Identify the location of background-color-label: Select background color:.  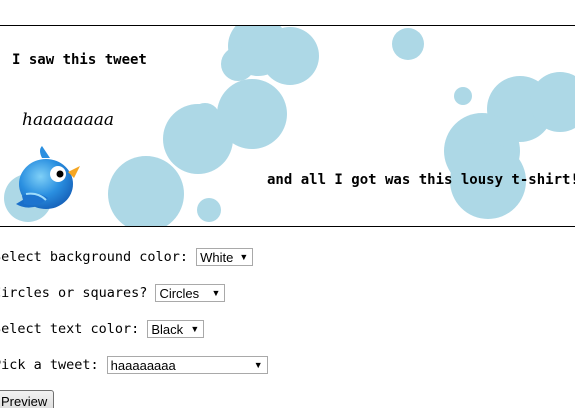
(94, 257).